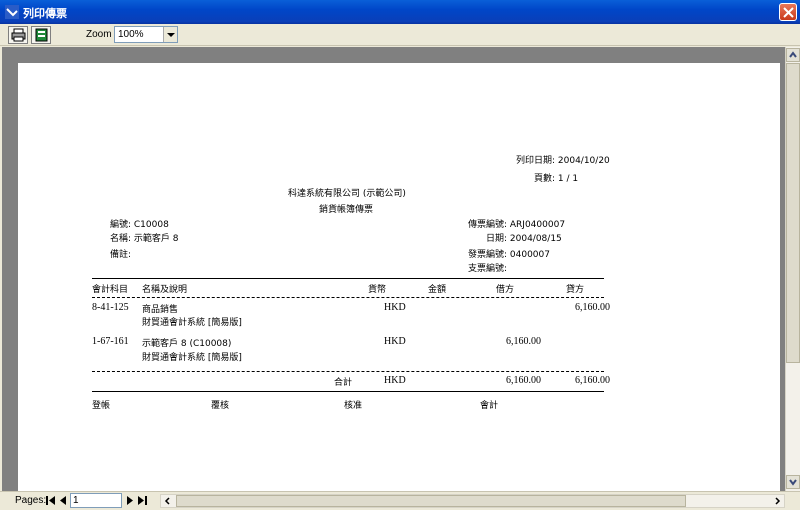 The height and width of the screenshot is (510, 800). I want to click on zoom-value: 100%, so click(131, 34).